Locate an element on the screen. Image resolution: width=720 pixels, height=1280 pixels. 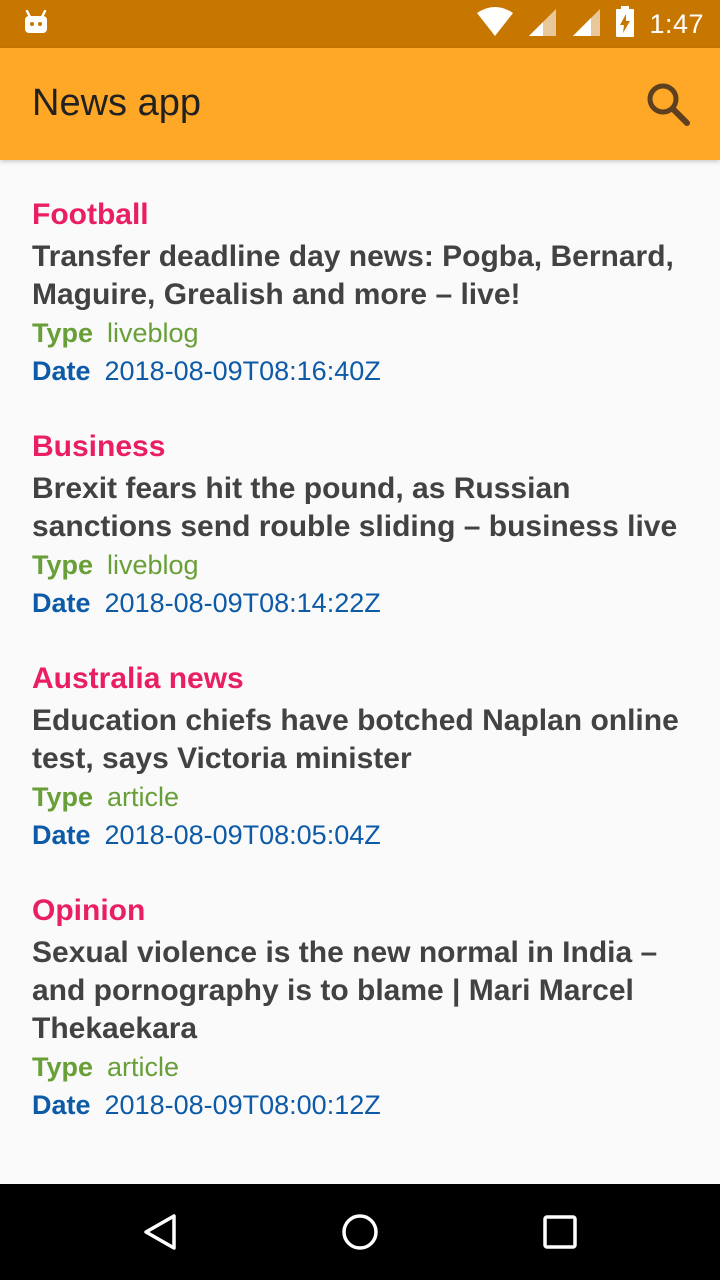
article-date-row: Date 2018-08-09T08:00:12Z is located at coordinates (360, 1105).